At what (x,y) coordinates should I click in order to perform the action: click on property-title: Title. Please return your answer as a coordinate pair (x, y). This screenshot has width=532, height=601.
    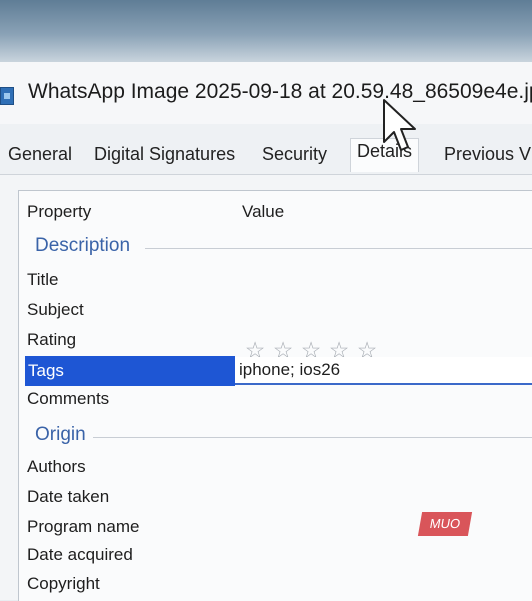
    Looking at the image, I should click on (43, 280).